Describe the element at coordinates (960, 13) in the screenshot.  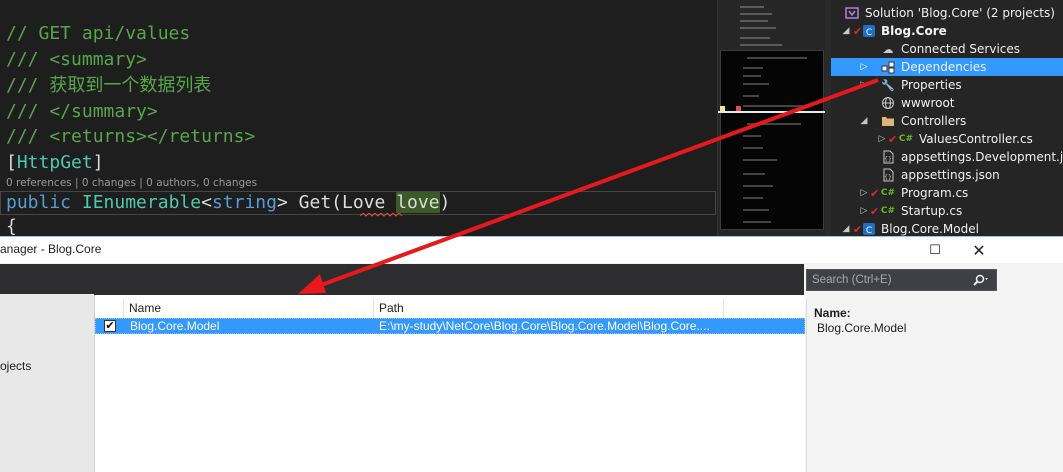
I see `tree-item-label: Solution 'Blog.Core' (2 projects)` at that location.